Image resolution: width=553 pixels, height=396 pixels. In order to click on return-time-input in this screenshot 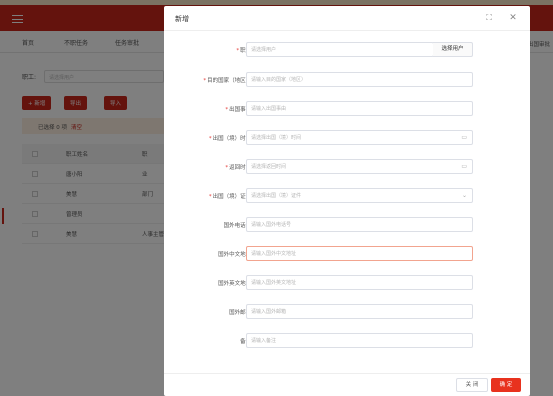, I will do `click(351, 167)`.